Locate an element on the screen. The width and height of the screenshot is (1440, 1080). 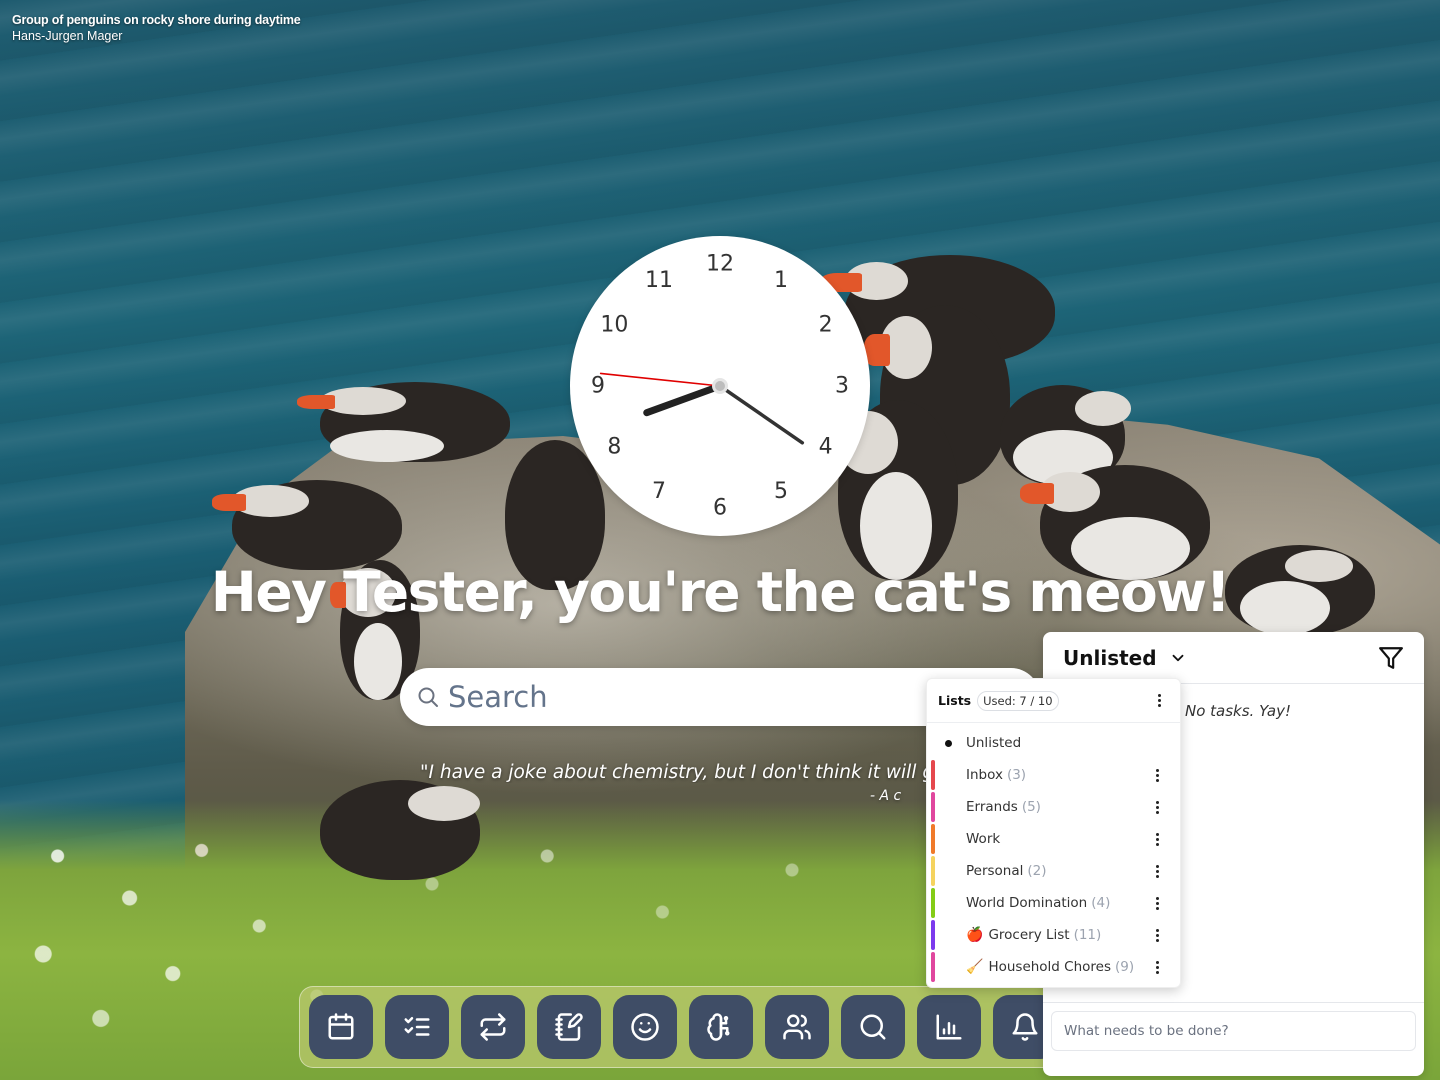
clock-numeral-7: 7 is located at coordinates (659, 491).